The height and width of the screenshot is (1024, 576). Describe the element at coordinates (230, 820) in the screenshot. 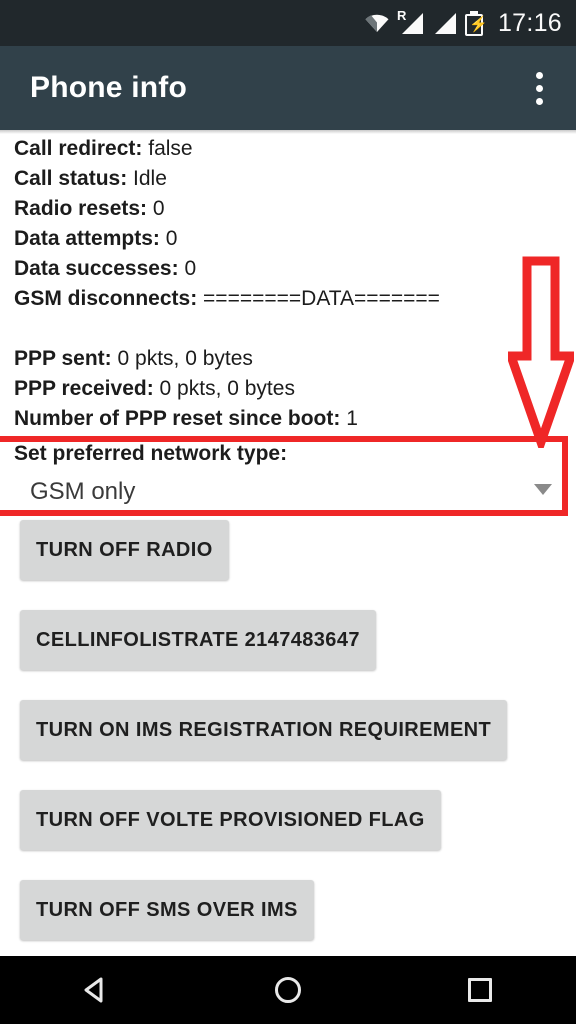

I see `turn-off-volte-provisioned-flag-button: TURN OFF VOLTE PROVISIONED FLAG` at that location.